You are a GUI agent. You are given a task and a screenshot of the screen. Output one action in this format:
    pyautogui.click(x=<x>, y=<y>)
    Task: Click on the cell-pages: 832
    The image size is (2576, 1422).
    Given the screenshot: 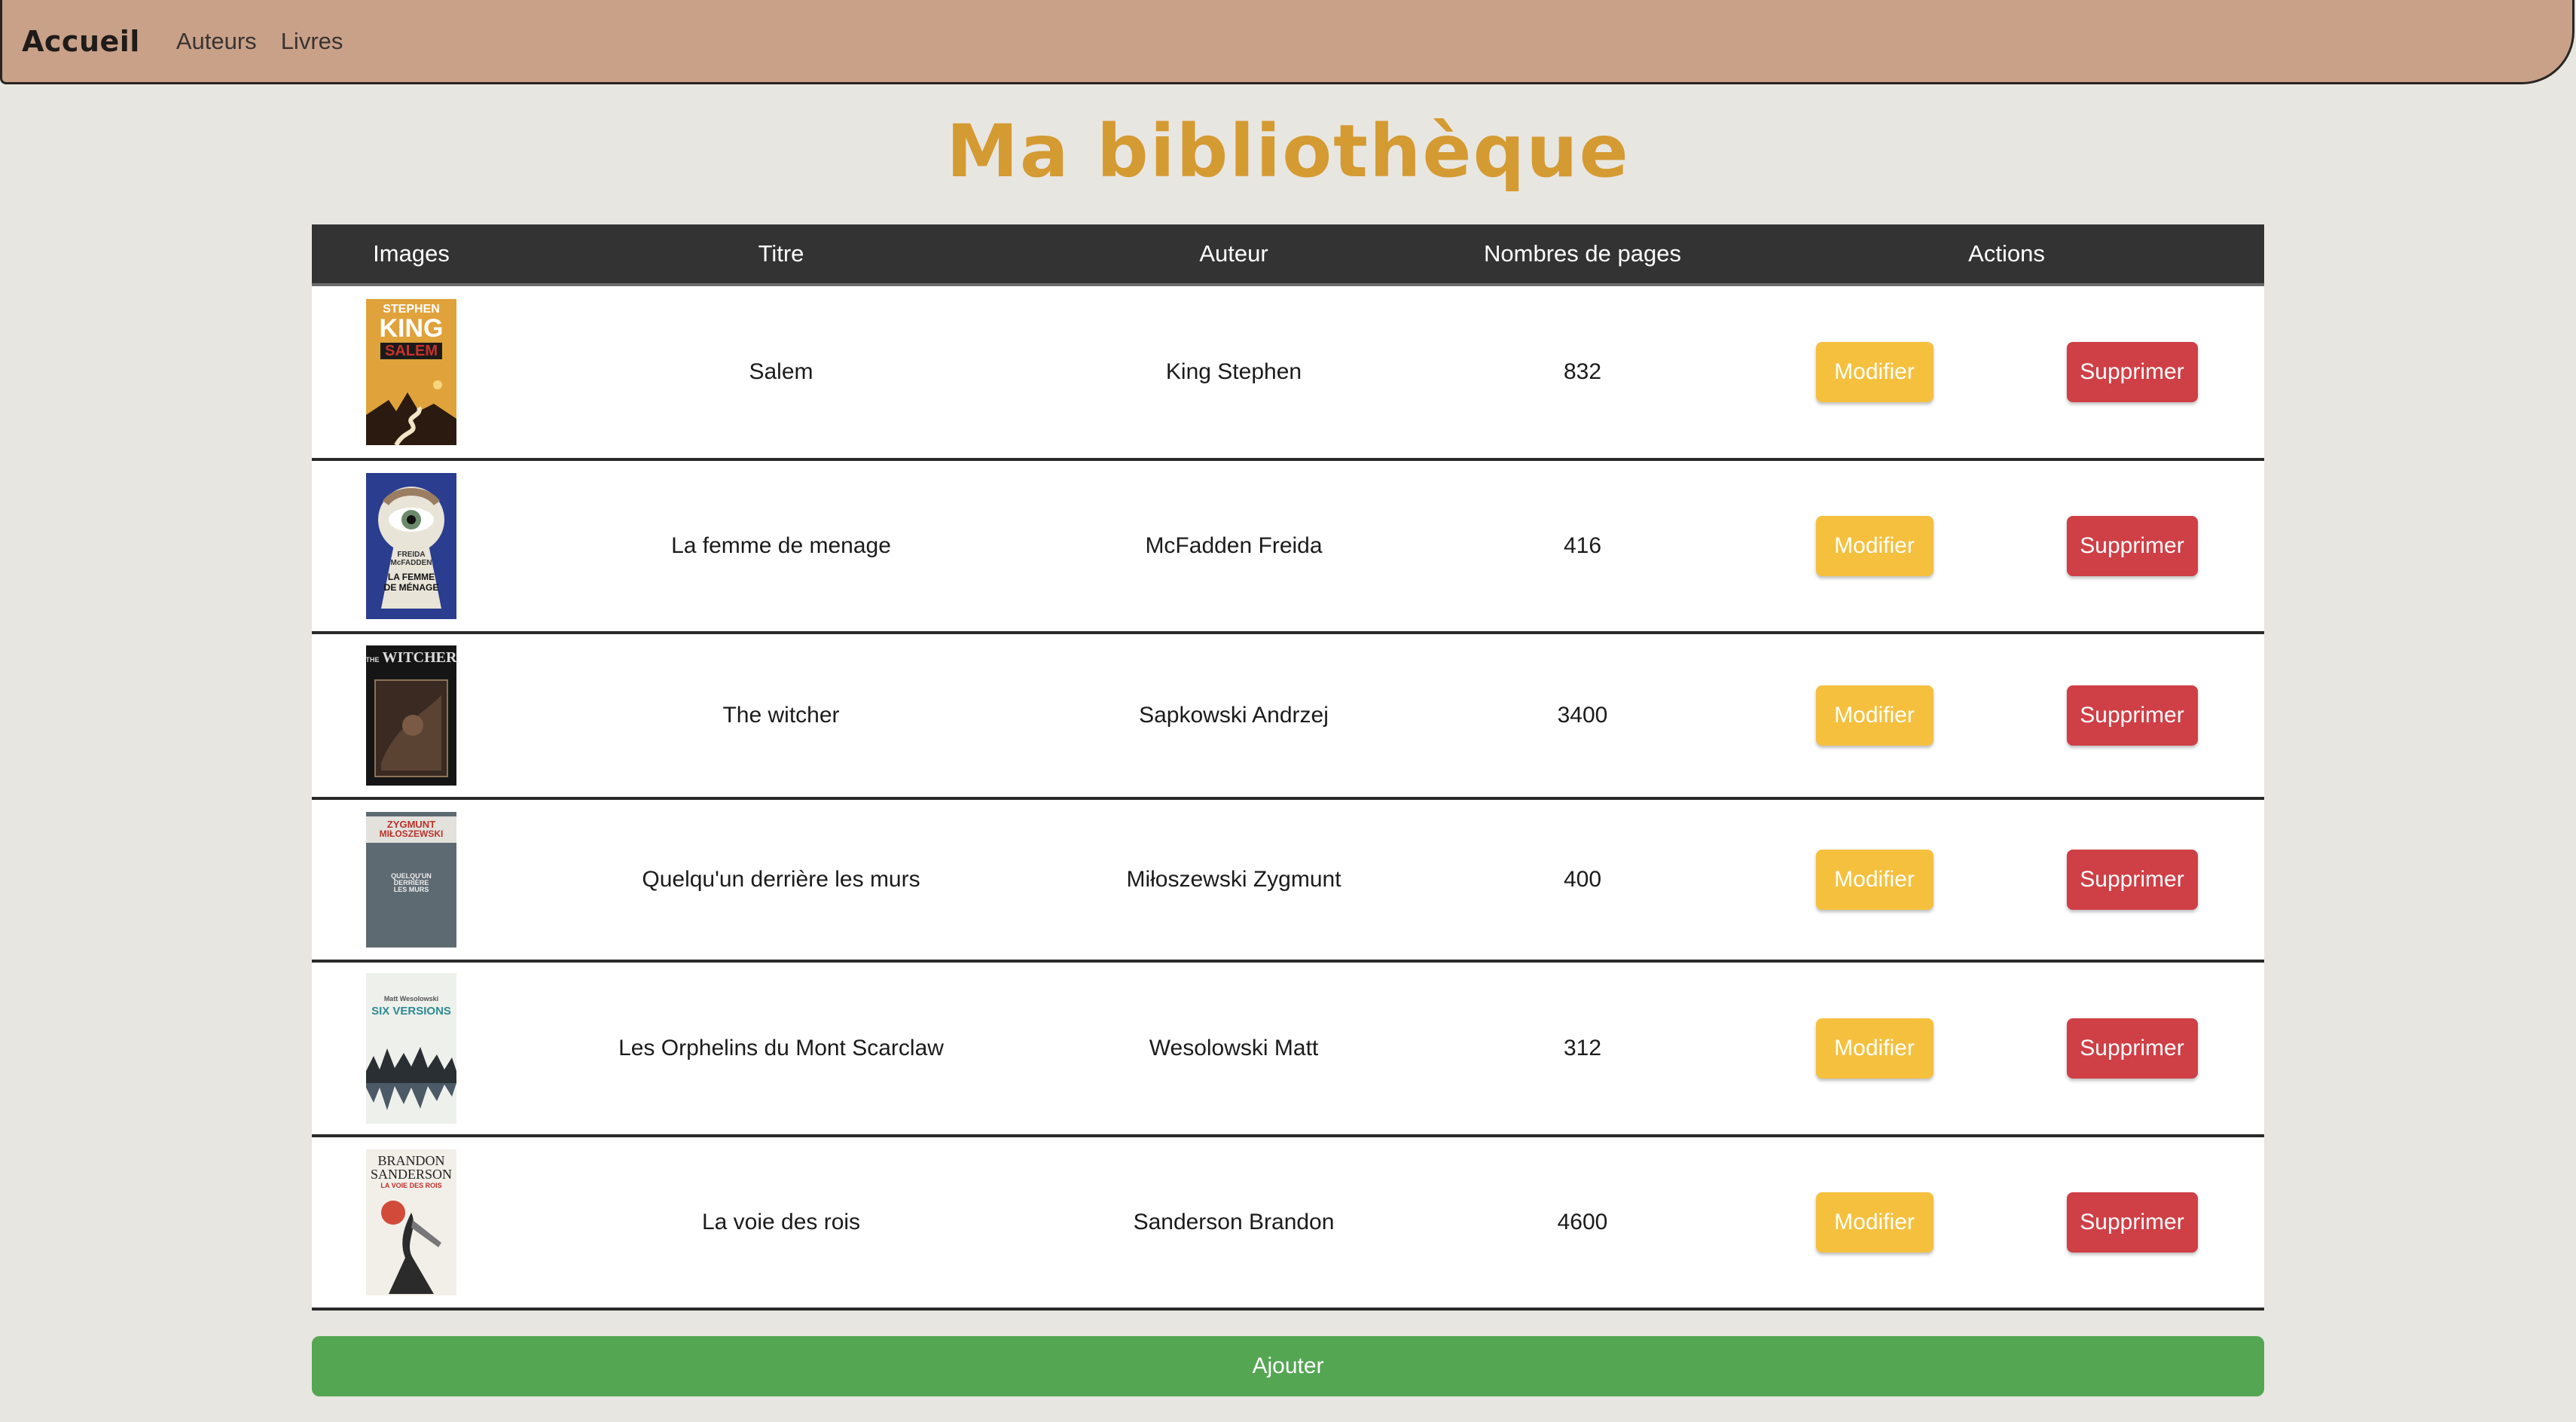 What is the action you would take?
    pyautogui.click(x=1583, y=371)
    